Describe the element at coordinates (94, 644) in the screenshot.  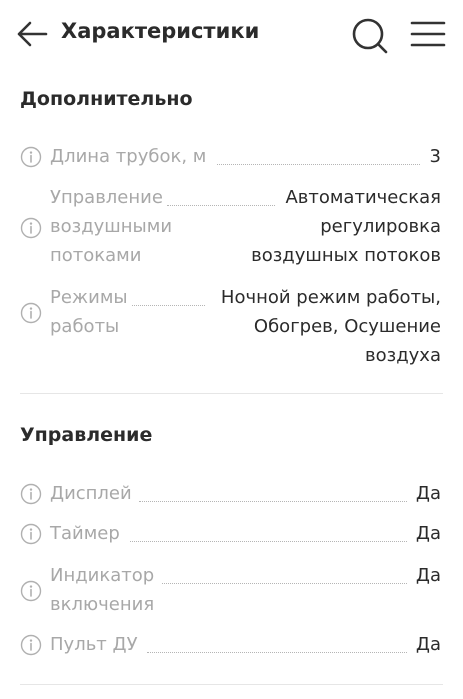
I see `spec-label: Пульт ДУ` at that location.